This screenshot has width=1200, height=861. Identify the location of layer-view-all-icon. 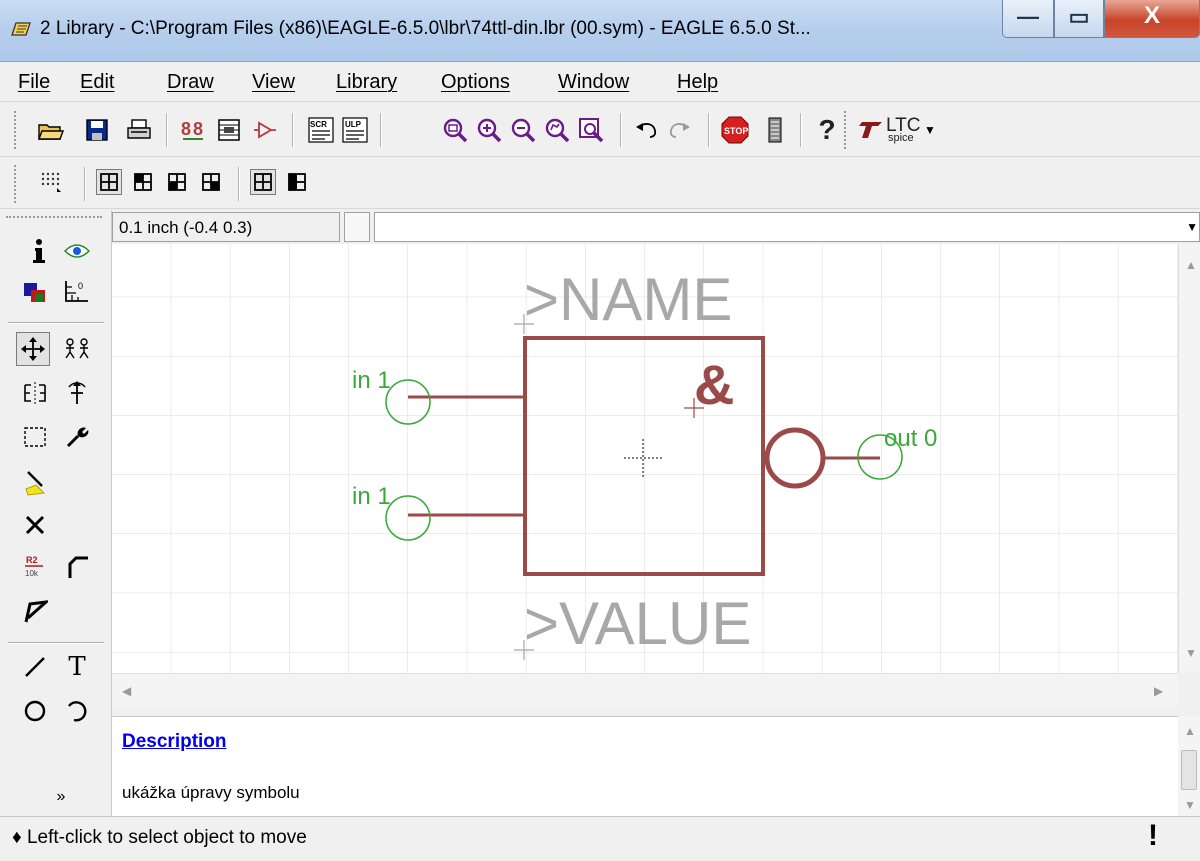
(109, 182).